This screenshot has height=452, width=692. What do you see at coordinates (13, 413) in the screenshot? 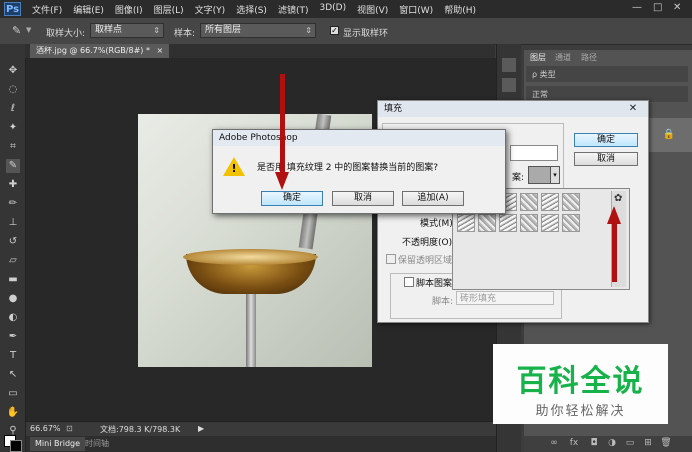
I see `hand-tool-icon: ✋` at bounding box center [13, 413].